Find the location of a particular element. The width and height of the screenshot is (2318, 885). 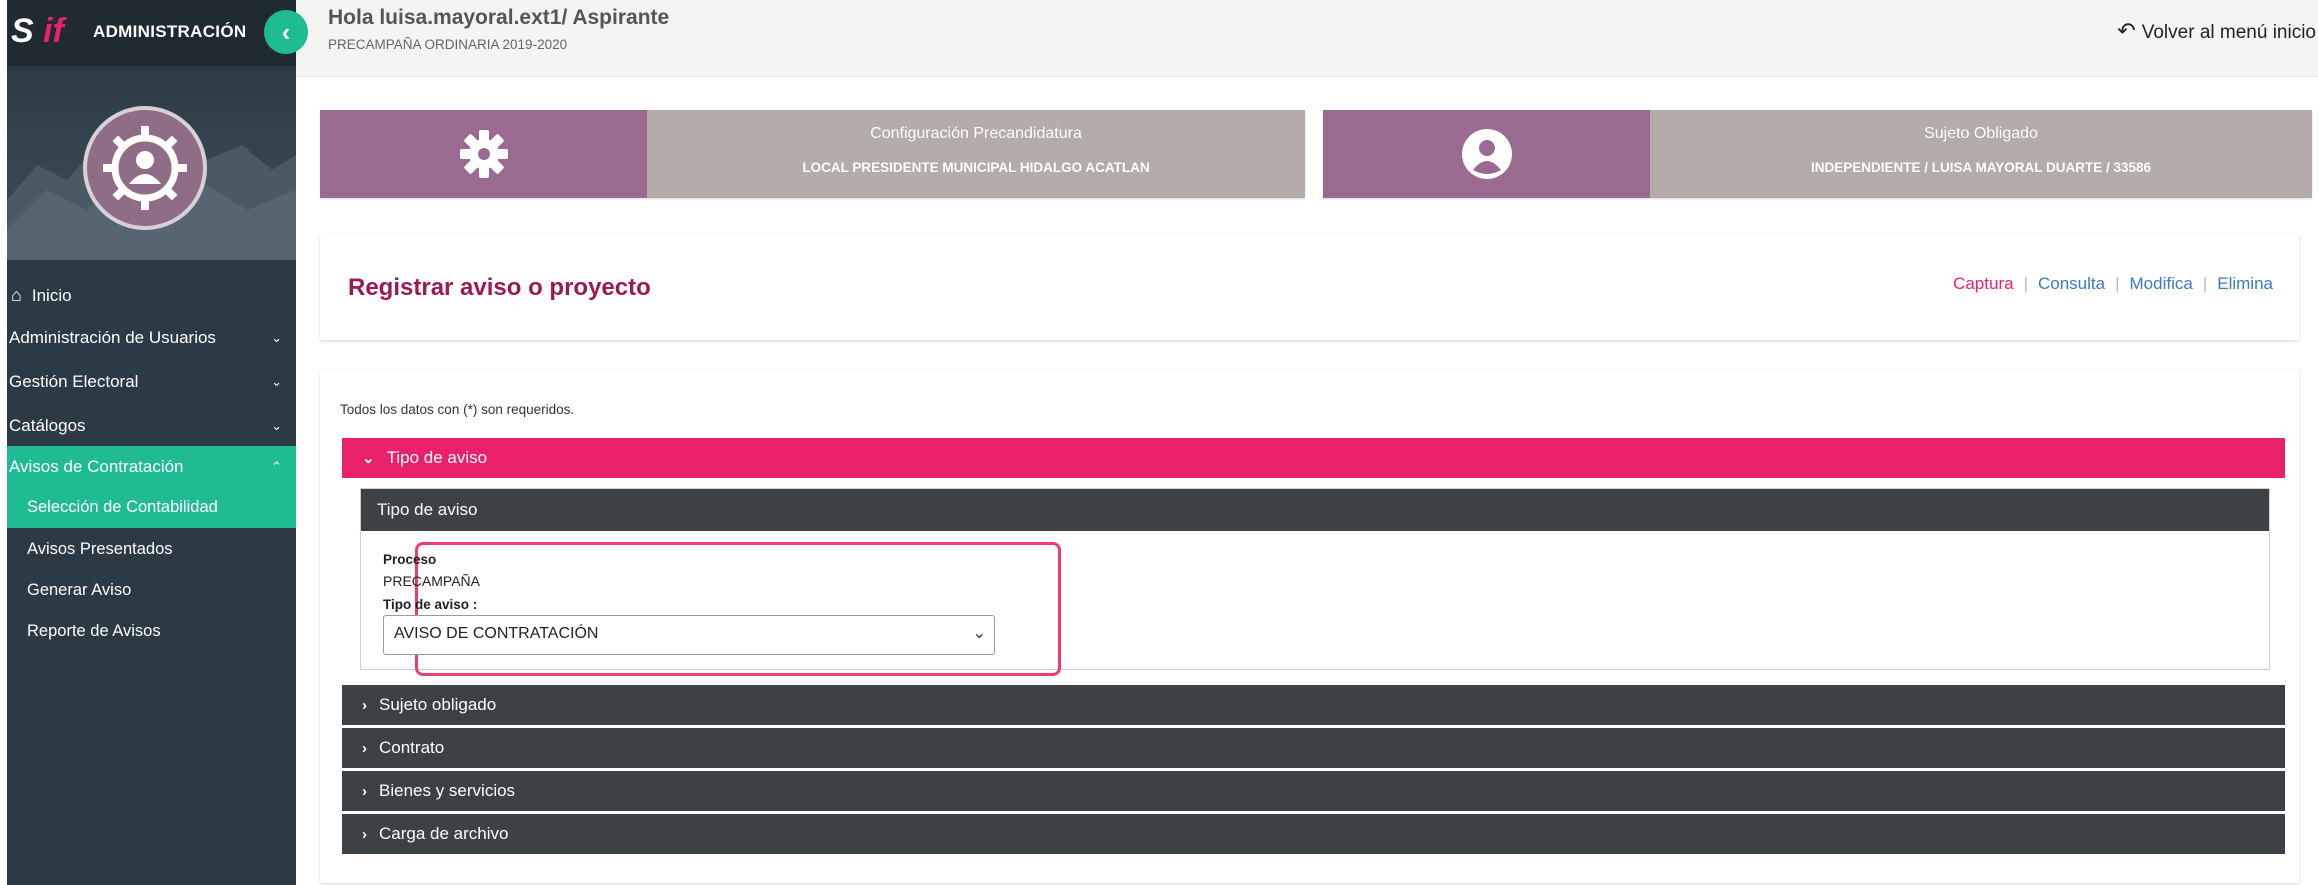

sujeto-card-iconbox is located at coordinates (1486, 154).